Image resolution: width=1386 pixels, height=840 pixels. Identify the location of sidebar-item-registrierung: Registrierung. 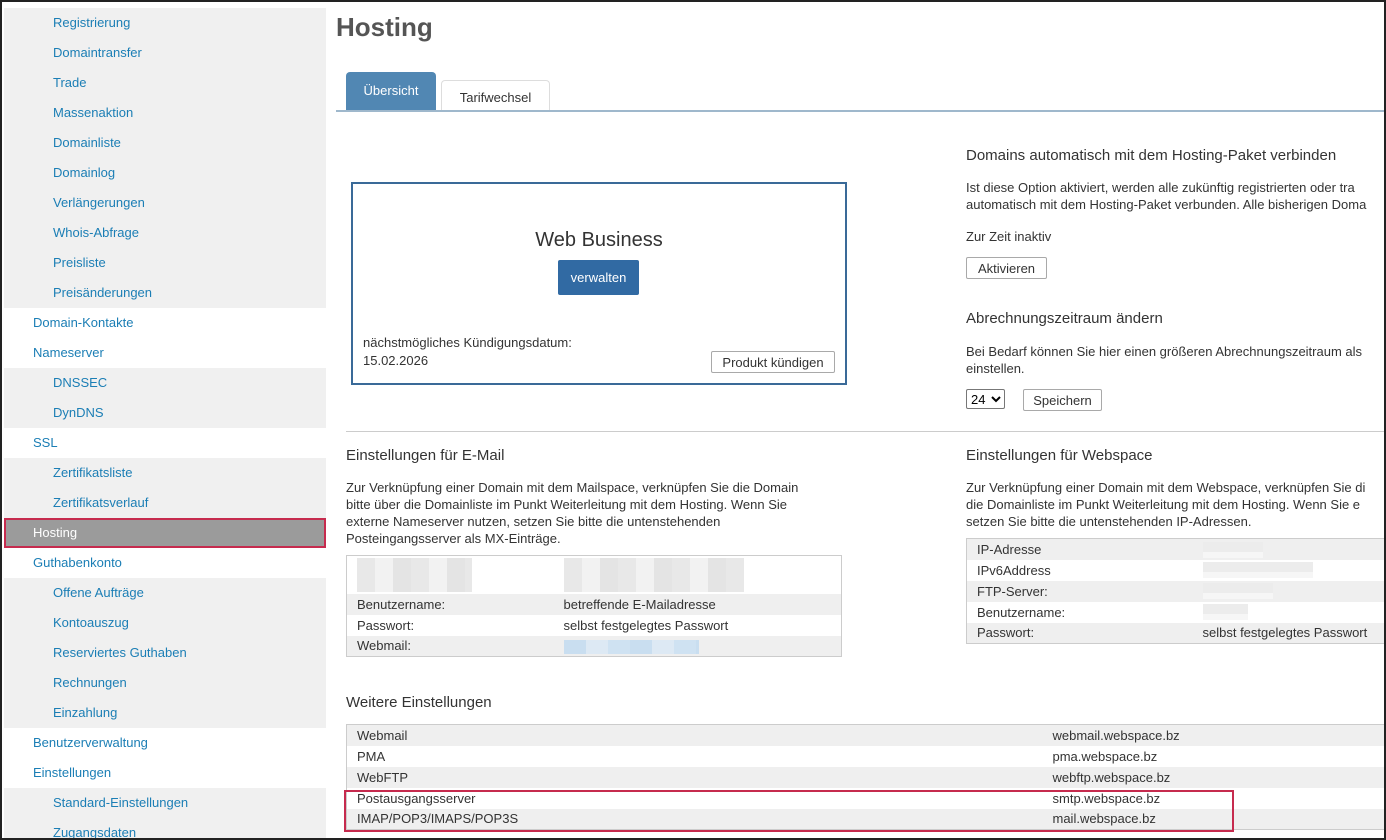
(165, 23).